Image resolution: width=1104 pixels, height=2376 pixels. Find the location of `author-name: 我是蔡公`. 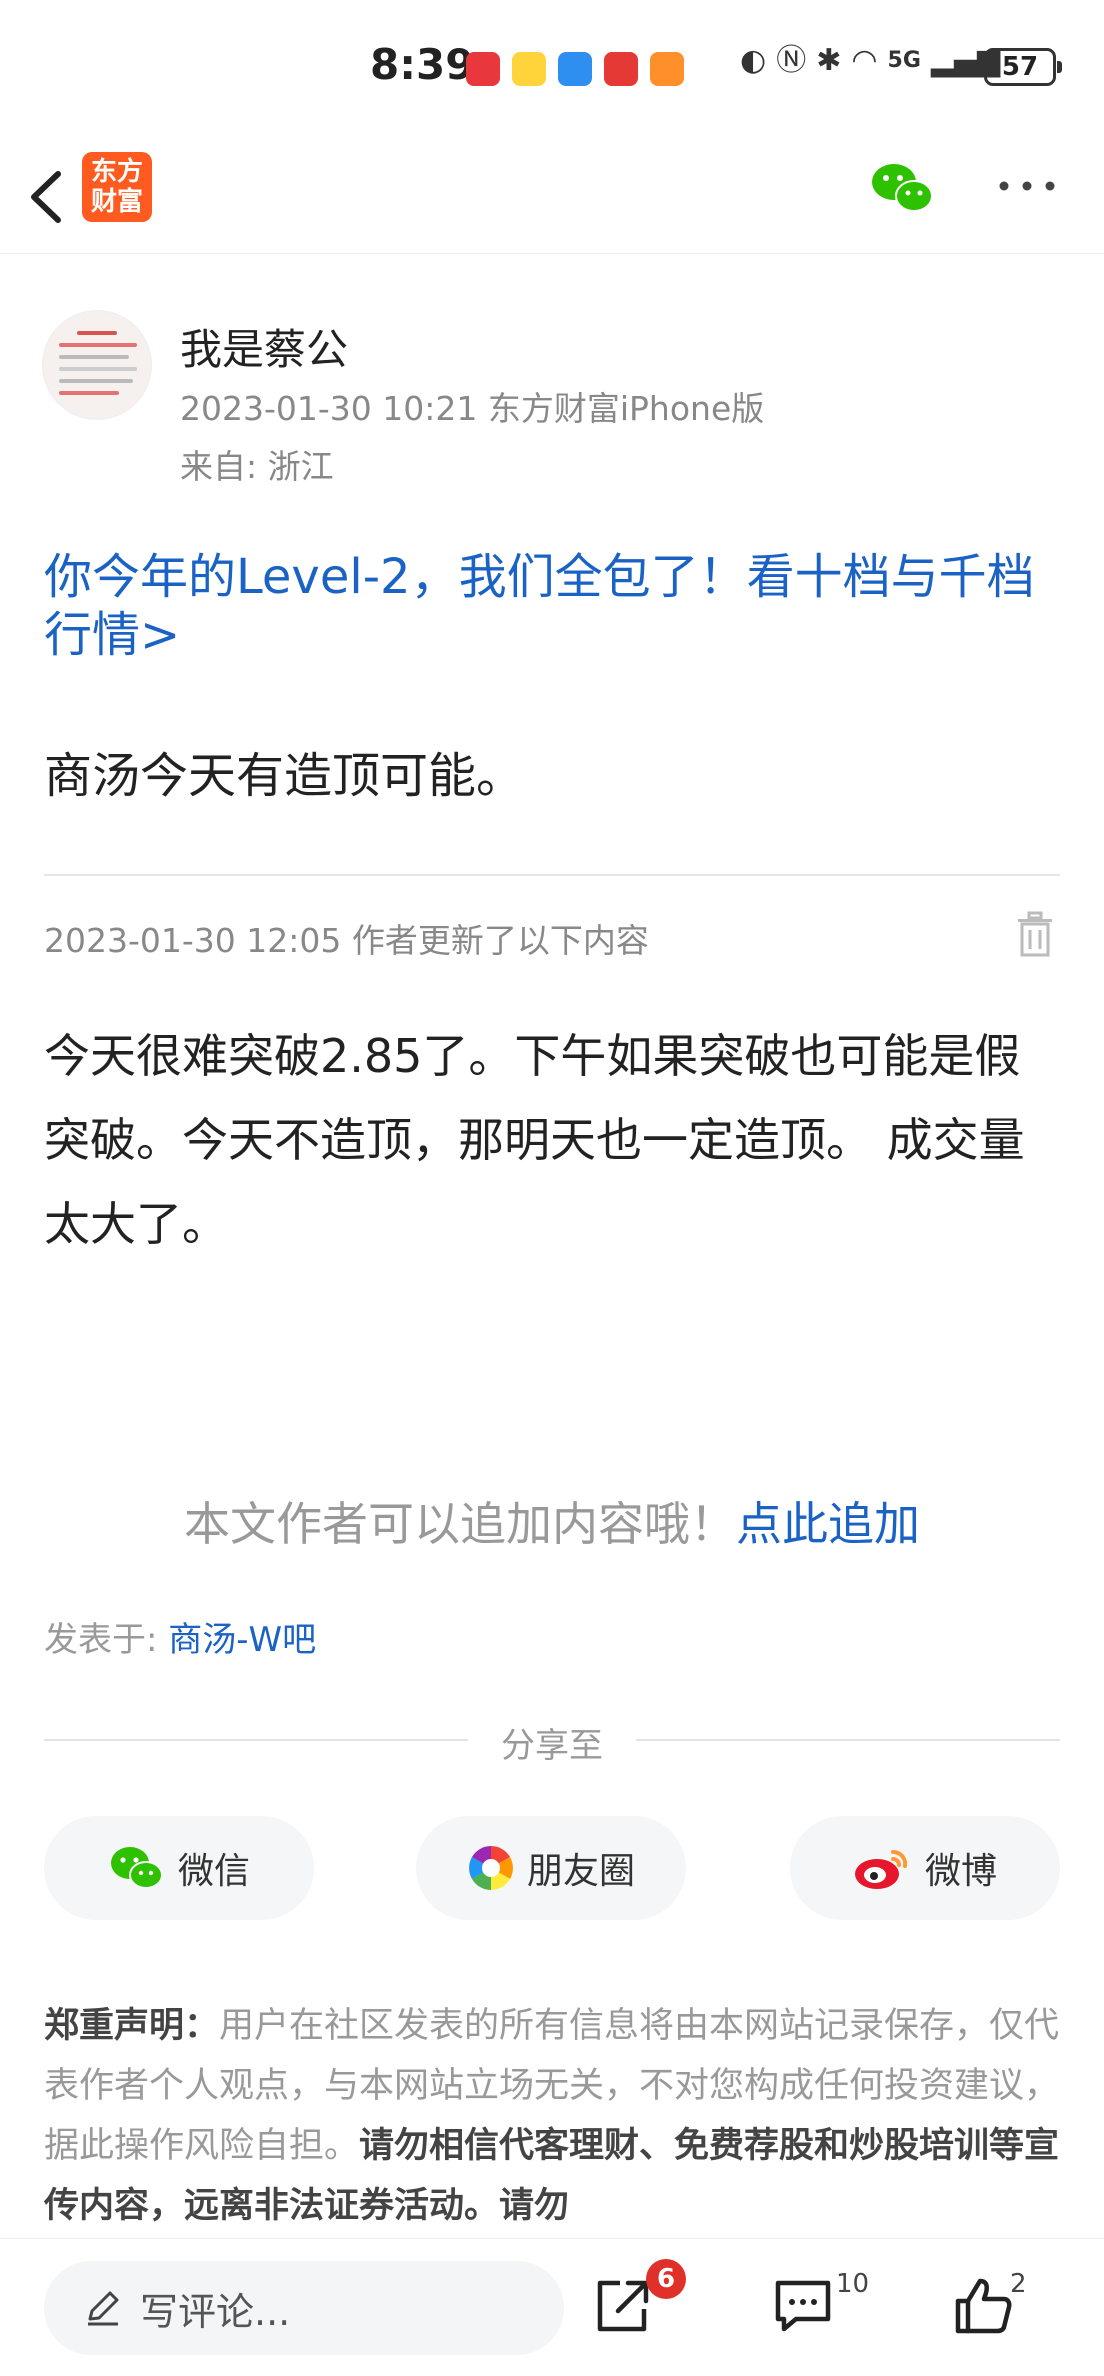

author-name: 我是蔡公 is located at coordinates (264, 346).